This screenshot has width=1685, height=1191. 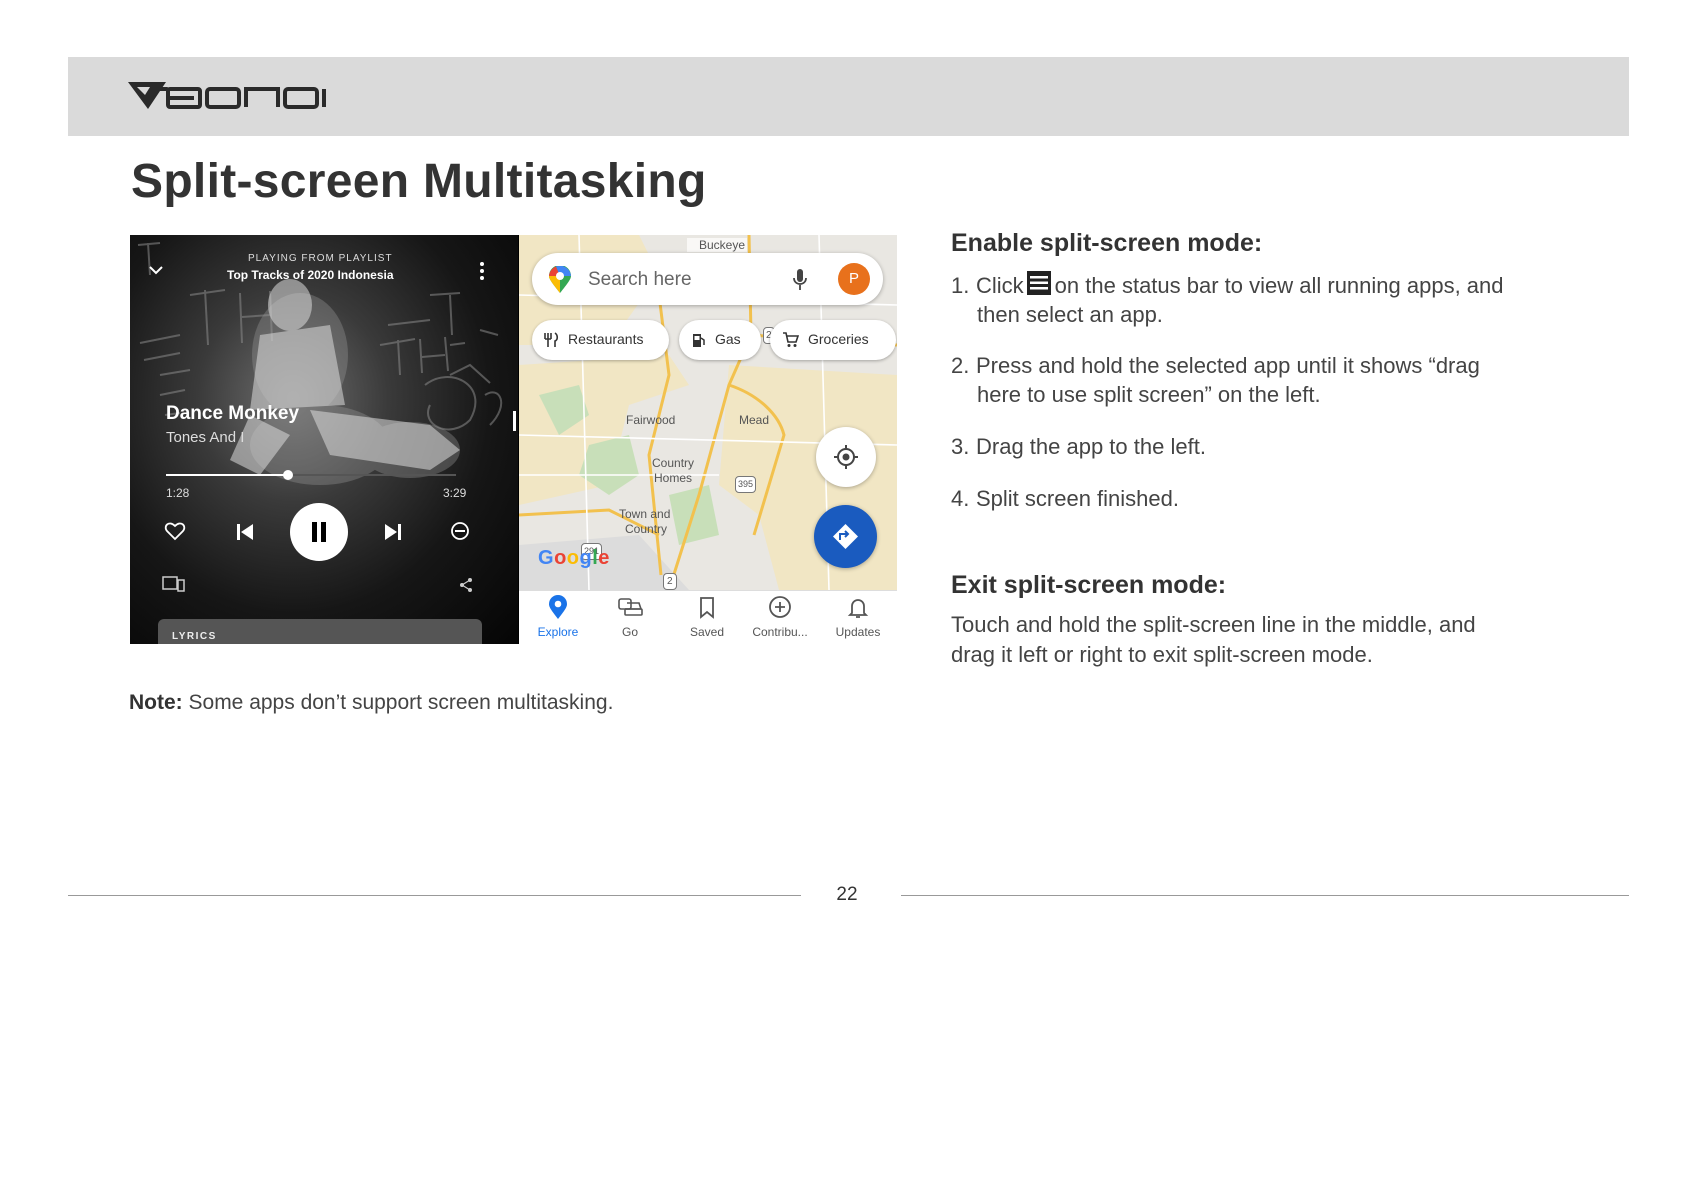 I want to click on search-input: Search here, so click(x=640, y=280).